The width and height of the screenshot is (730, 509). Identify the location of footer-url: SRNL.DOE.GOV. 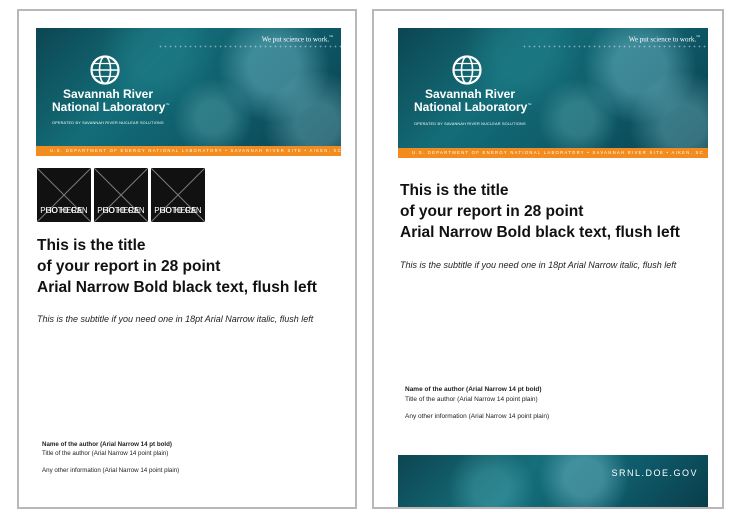
(654, 473).